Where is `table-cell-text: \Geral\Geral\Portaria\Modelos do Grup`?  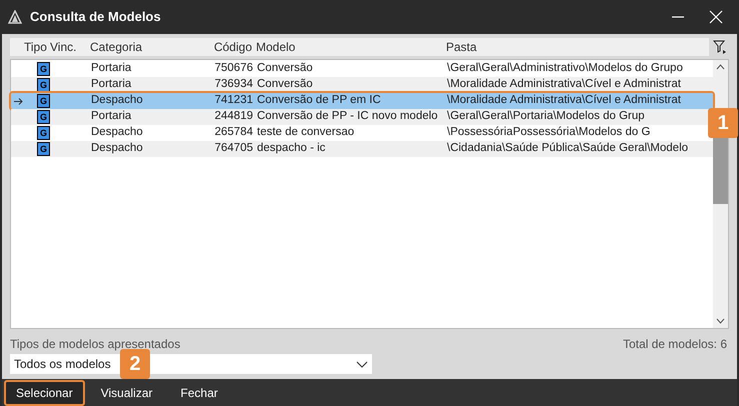
table-cell-text: \Geral\Geral\Portaria\Modelos do Grup is located at coordinates (546, 116).